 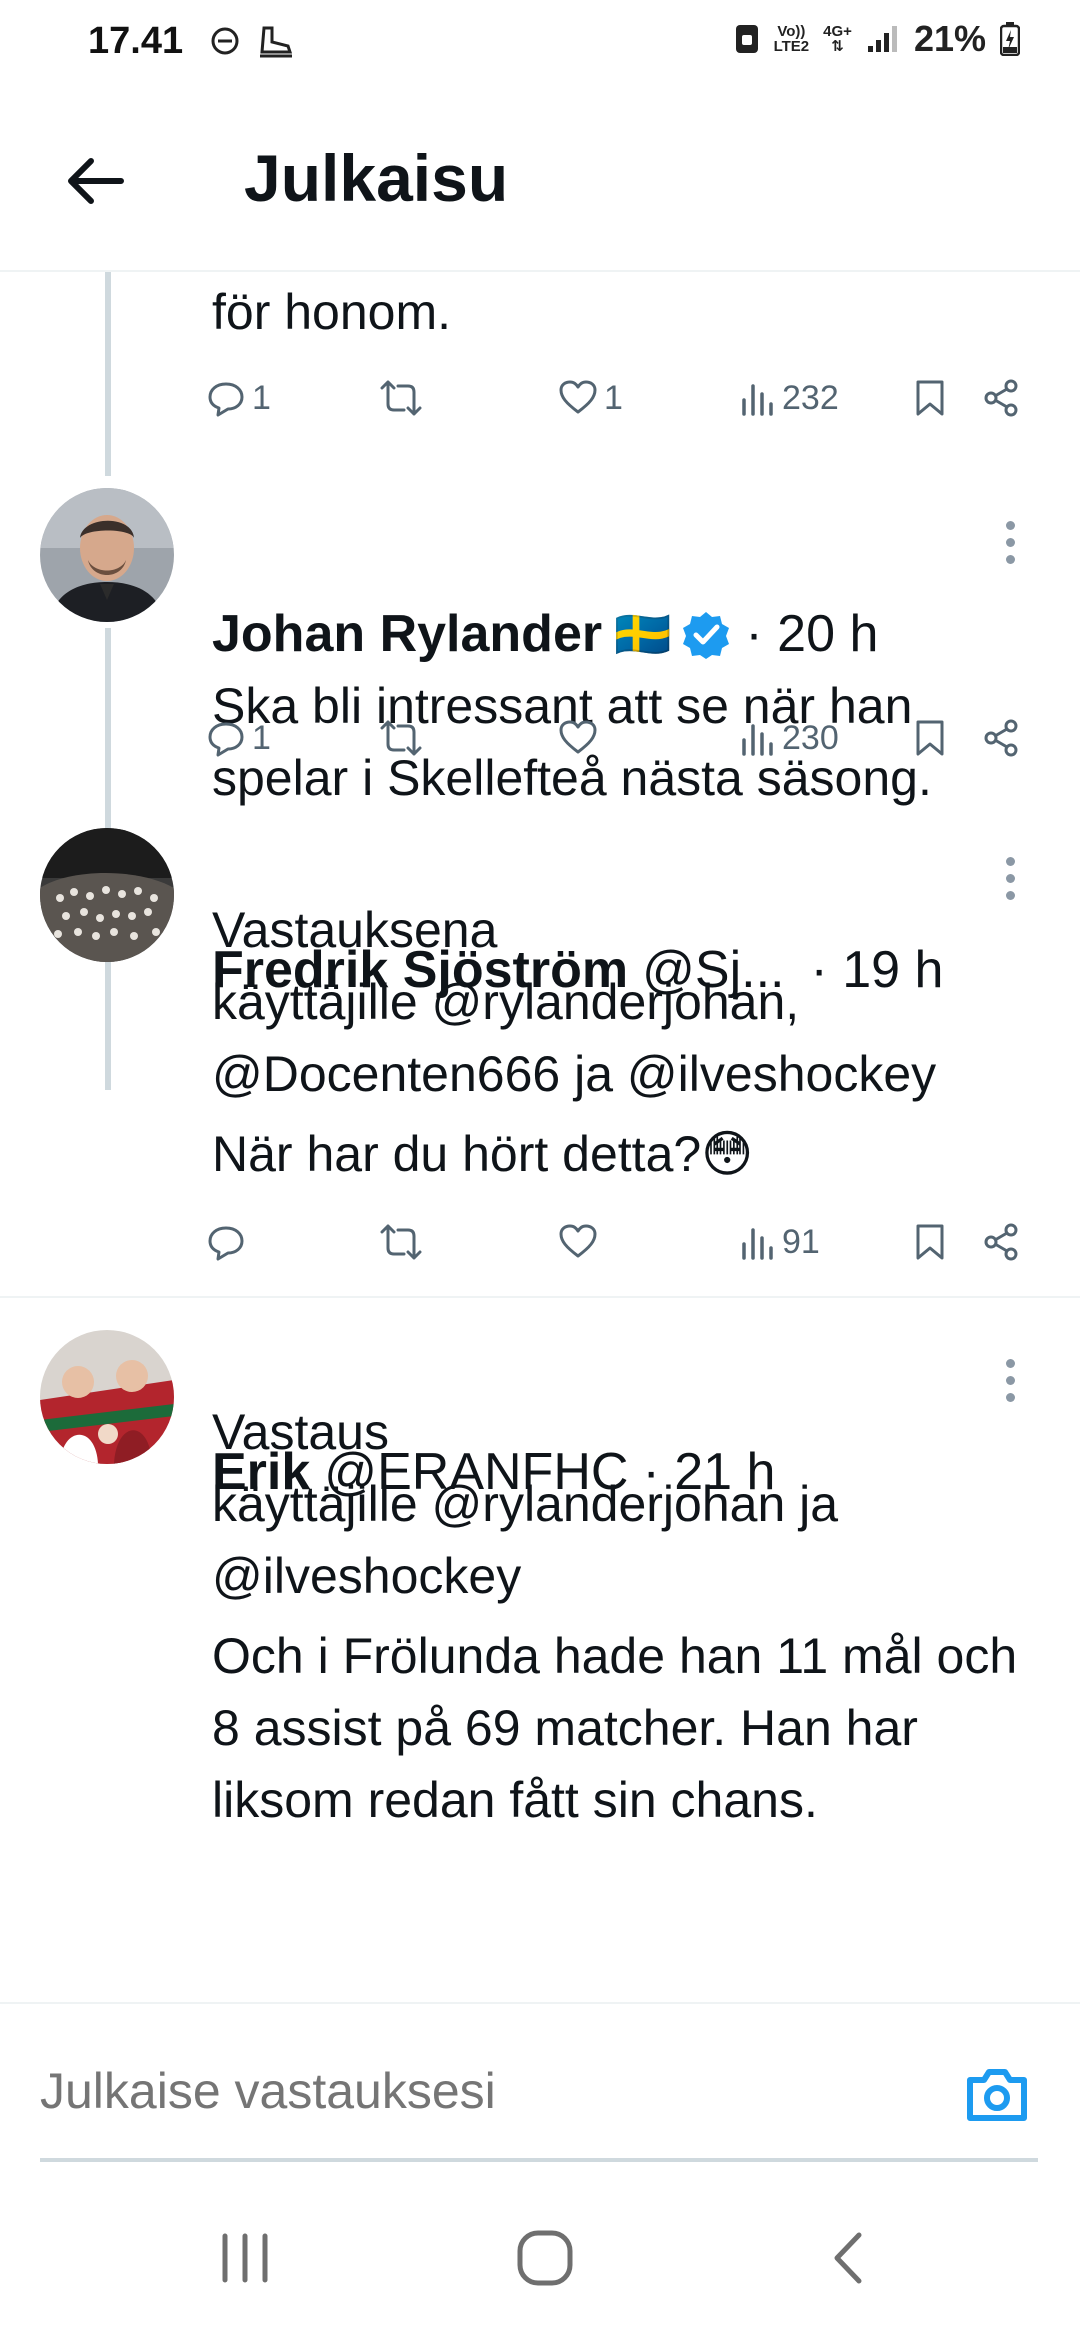 I want to click on reply-recipients: käyttäjille @rylanderjohan ja, so click(x=627, y=1504).